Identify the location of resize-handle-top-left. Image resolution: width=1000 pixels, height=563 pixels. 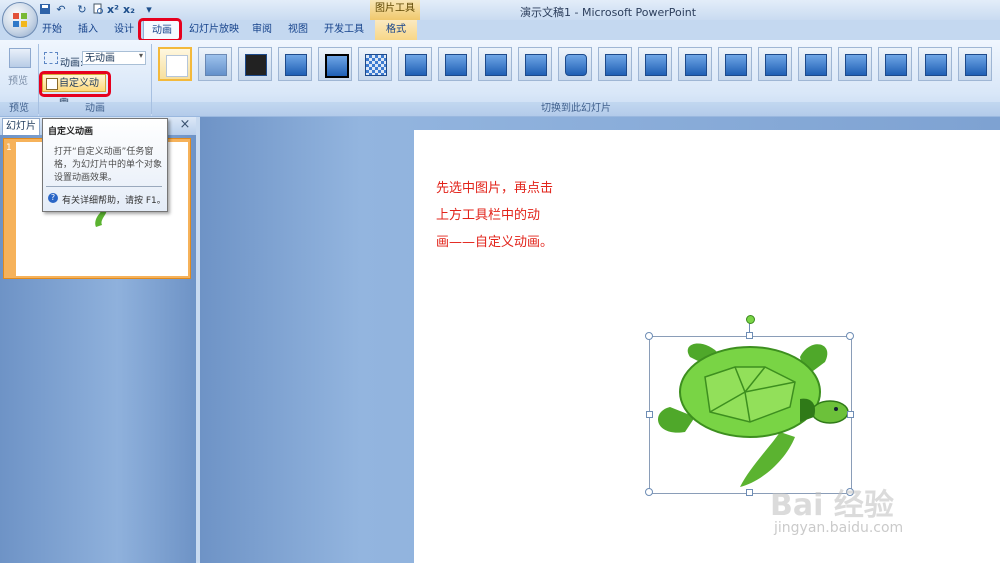
(649, 336).